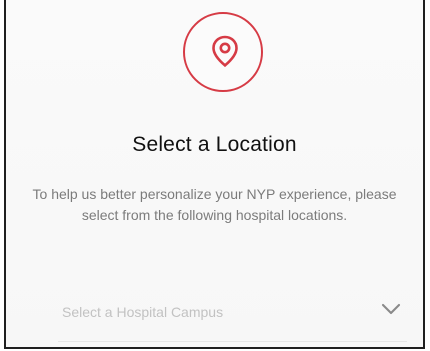 Image resolution: width=430 pixels, height=351 pixels. What do you see at coordinates (143, 312) in the screenshot?
I see `hospital-campus-placeholder: Select a Hospital Campus` at bounding box center [143, 312].